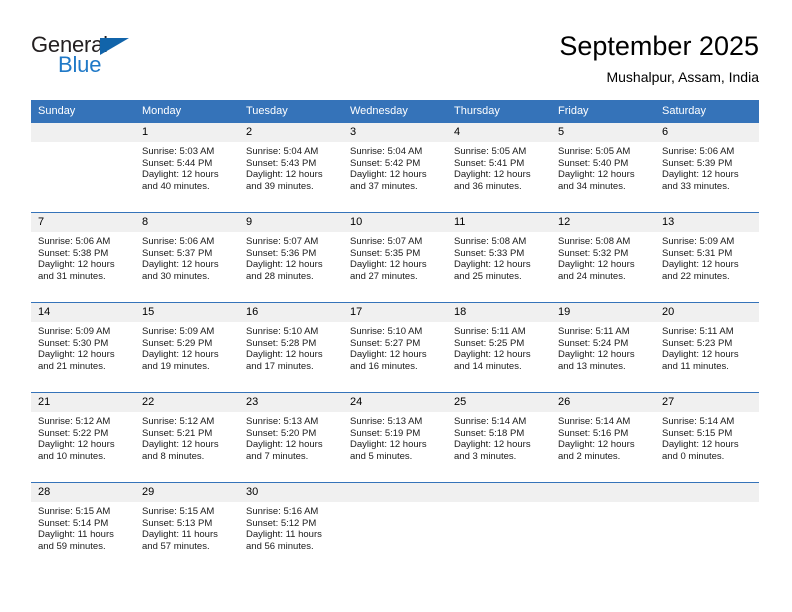 The height and width of the screenshot is (612, 792). Describe the element at coordinates (180, 535) in the screenshot. I see `daylight-duration-line1: Daylight: 11 hours` at that location.